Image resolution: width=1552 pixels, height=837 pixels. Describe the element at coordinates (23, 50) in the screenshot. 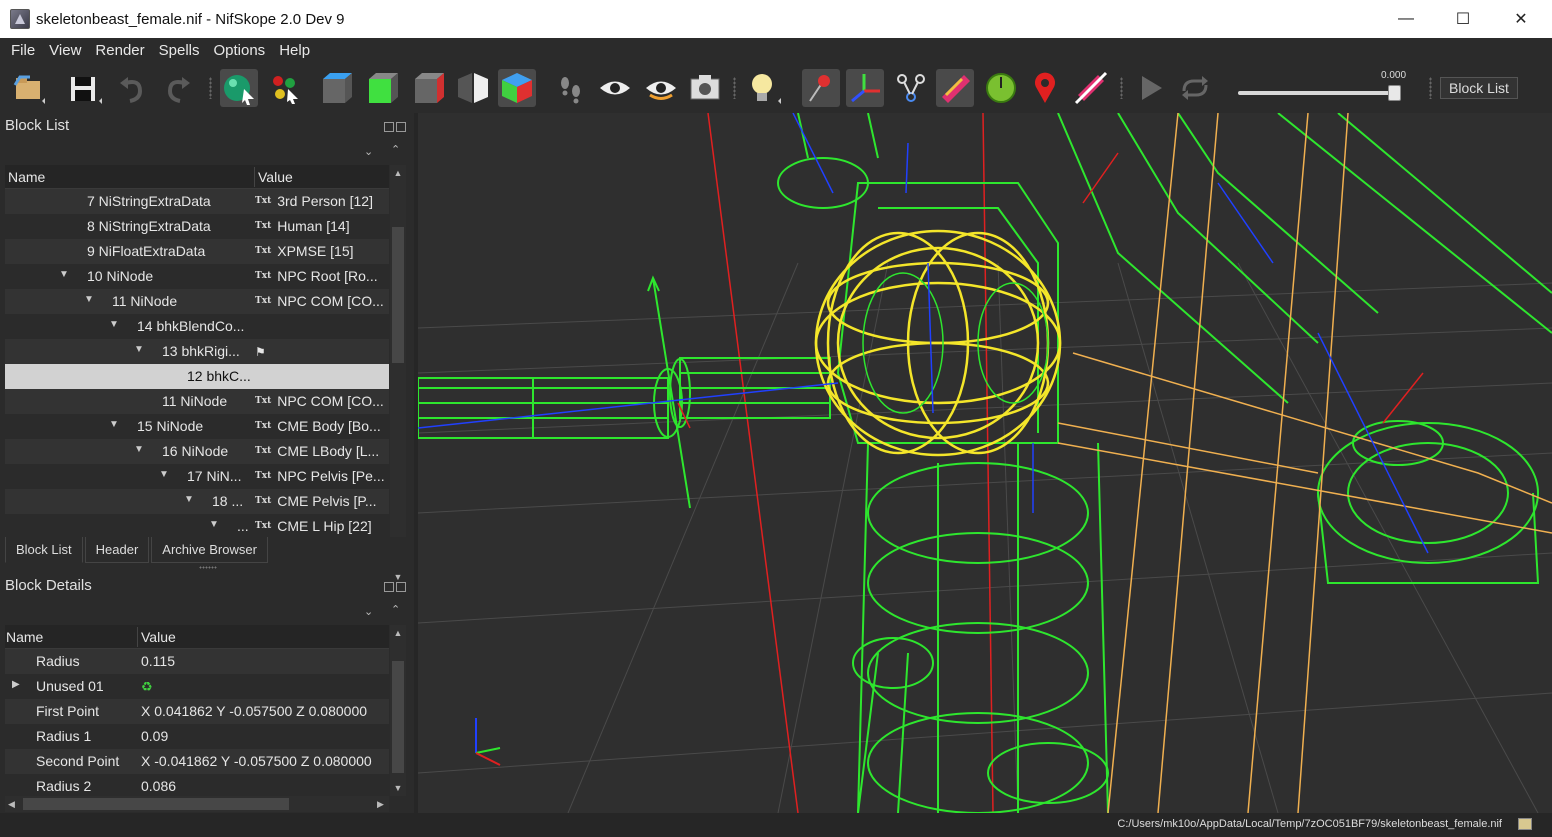

I see `menu-file: File` at that location.